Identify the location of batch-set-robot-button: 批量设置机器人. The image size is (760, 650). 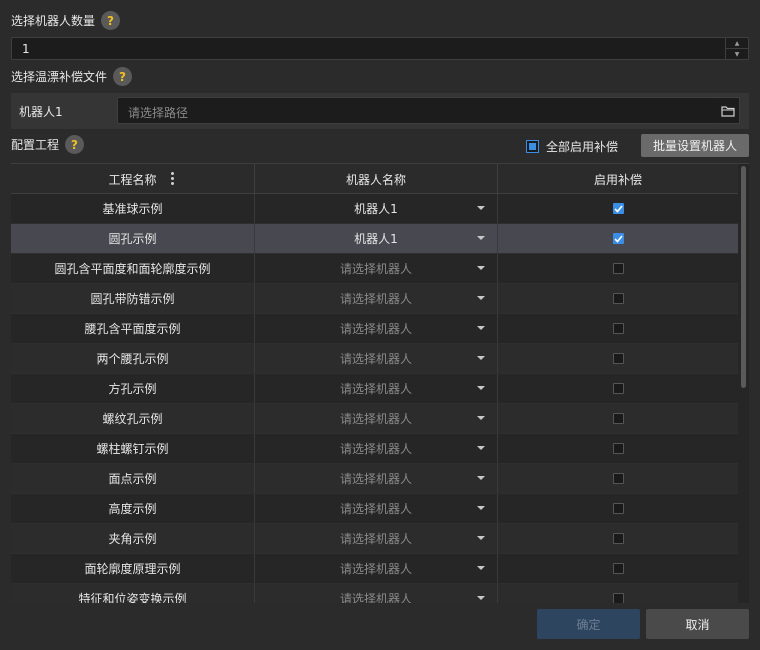
(695, 145).